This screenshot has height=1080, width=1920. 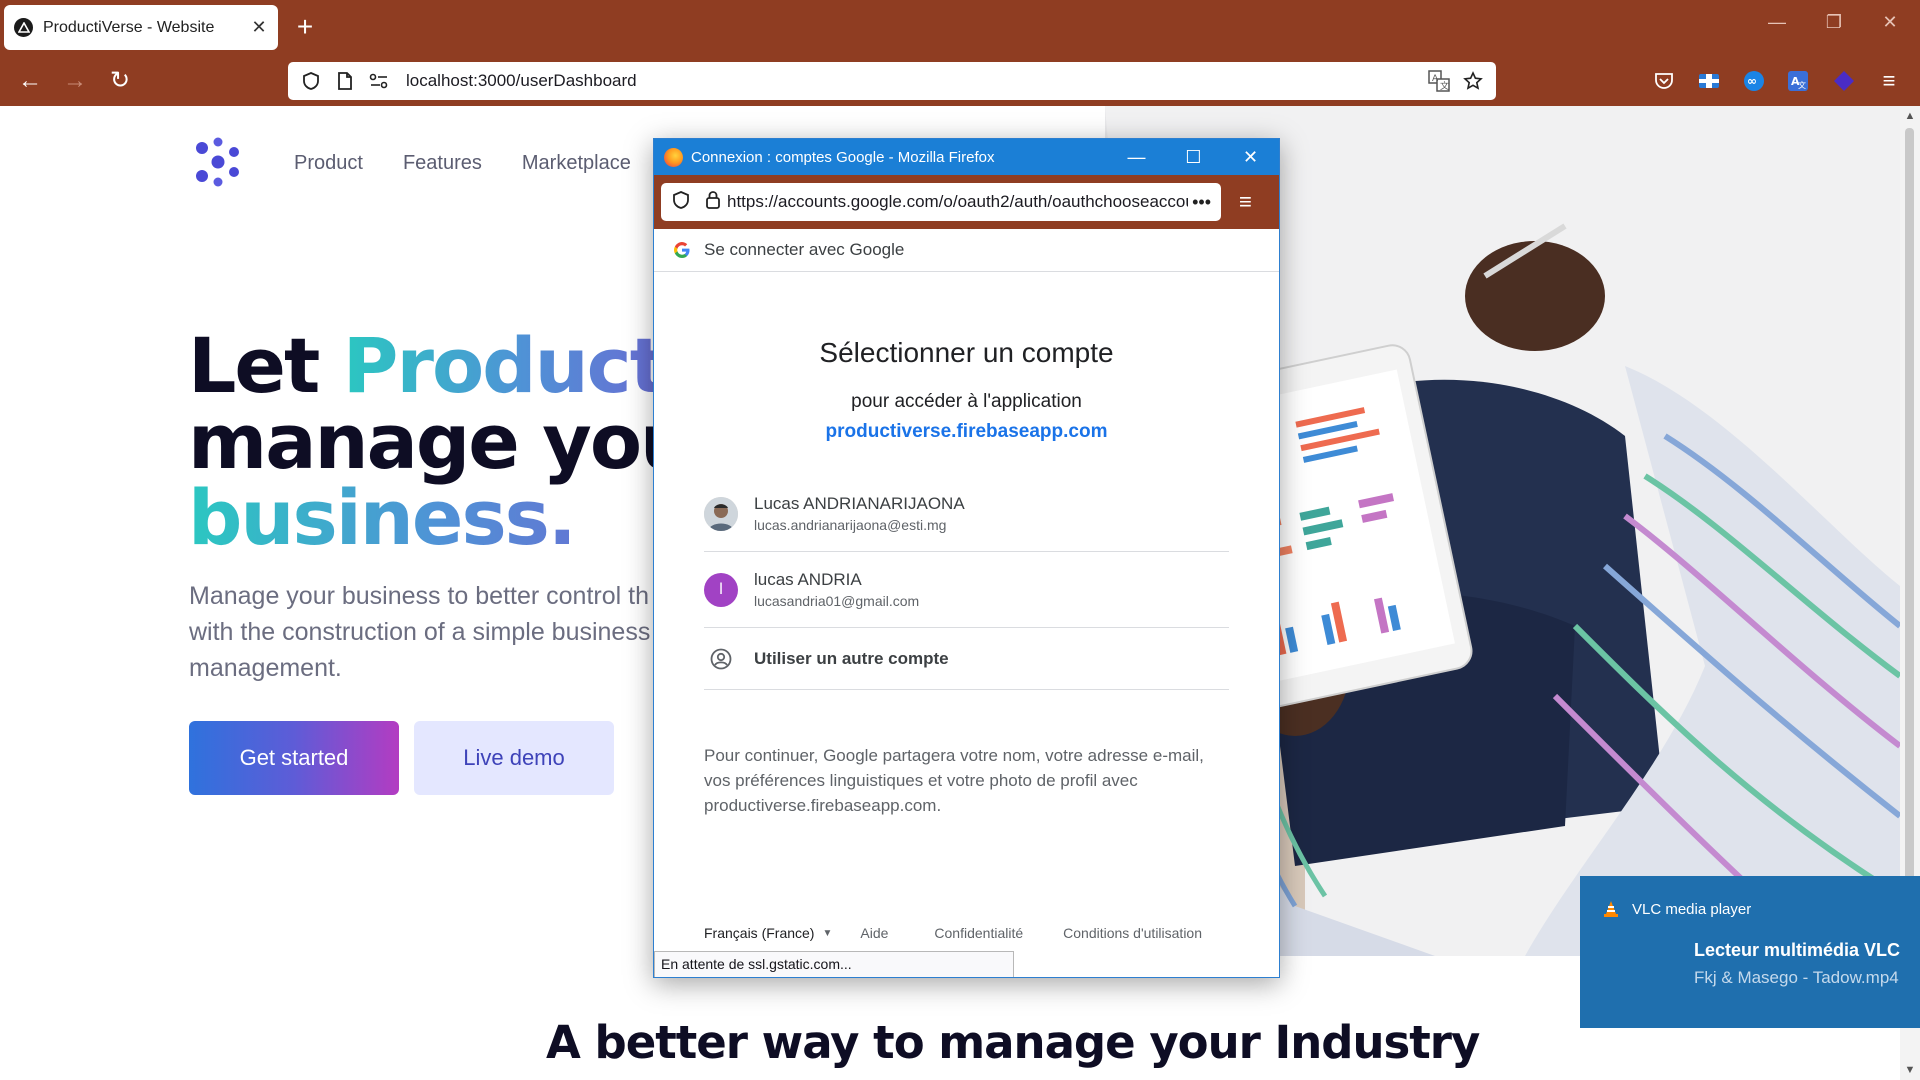 What do you see at coordinates (1909, 523) in the screenshot?
I see `scroll-thumb` at bounding box center [1909, 523].